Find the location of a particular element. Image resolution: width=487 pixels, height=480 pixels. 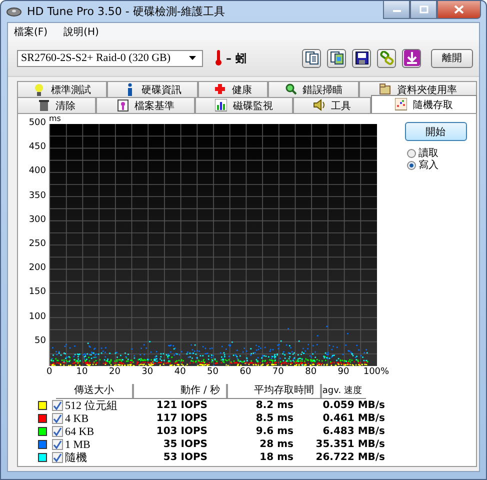

bulb-icon is located at coordinates (39, 89).